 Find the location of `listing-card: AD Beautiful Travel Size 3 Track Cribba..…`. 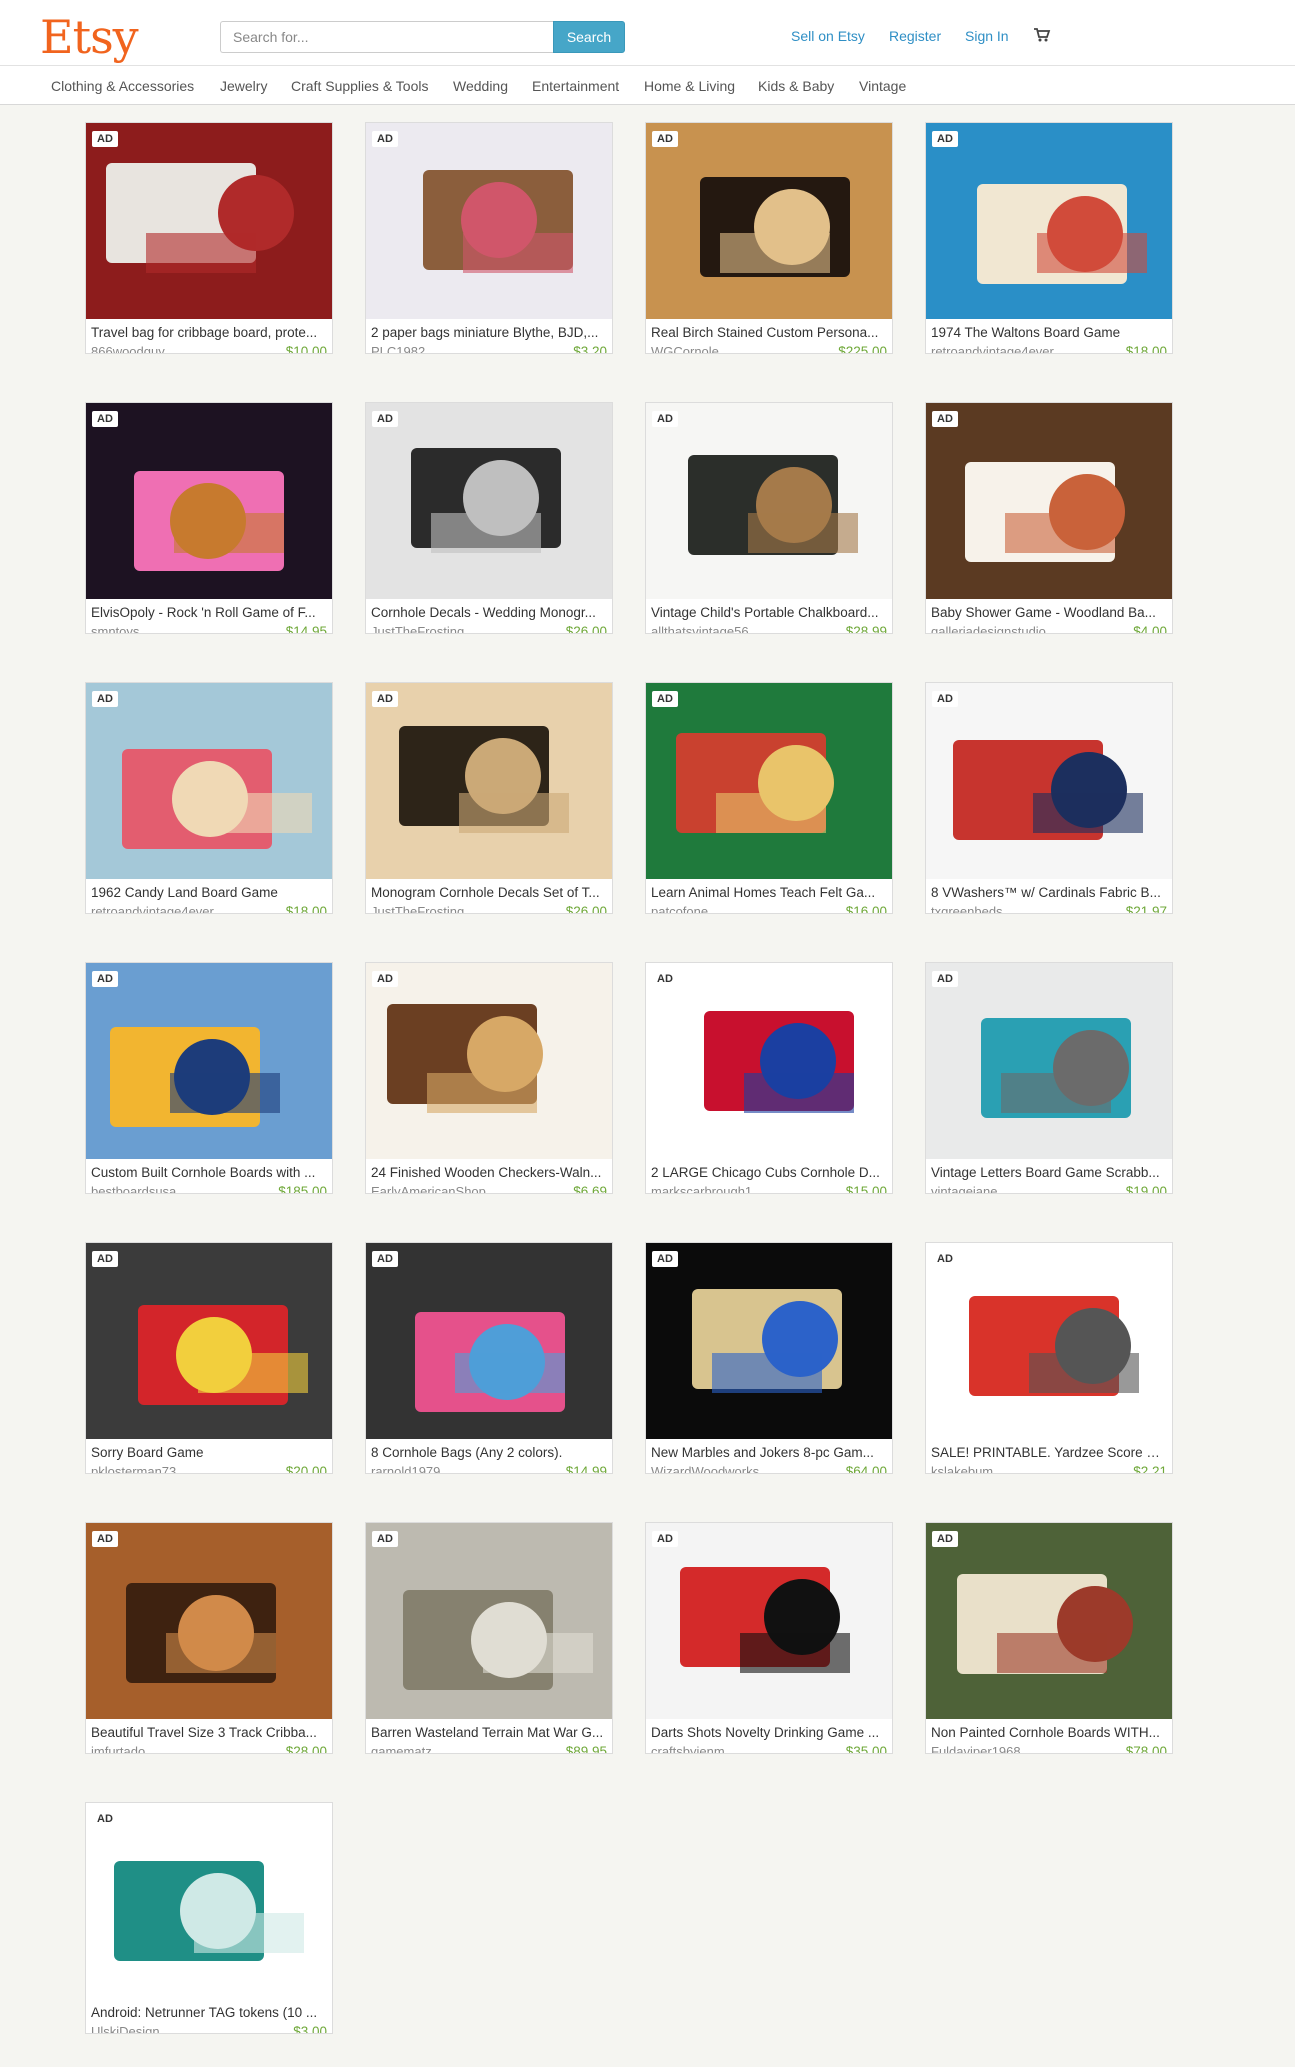

listing-card: AD Beautiful Travel Size 3 Track Cribba..… is located at coordinates (209, 1638).